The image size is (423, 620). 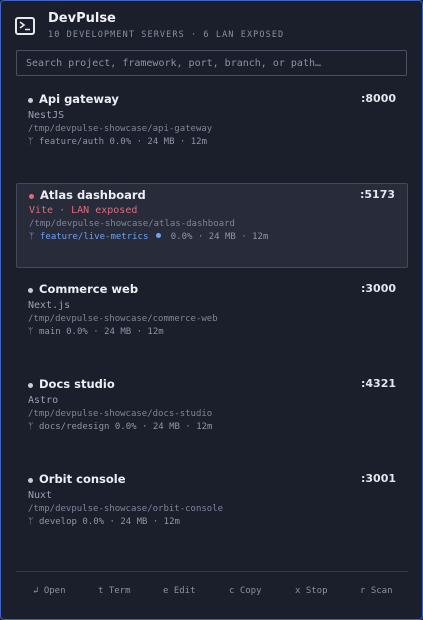 I want to click on app-subtitle: 10 DEVELOPMENT SERVERS · 6 LAN EXPOSED, so click(x=166, y=35).